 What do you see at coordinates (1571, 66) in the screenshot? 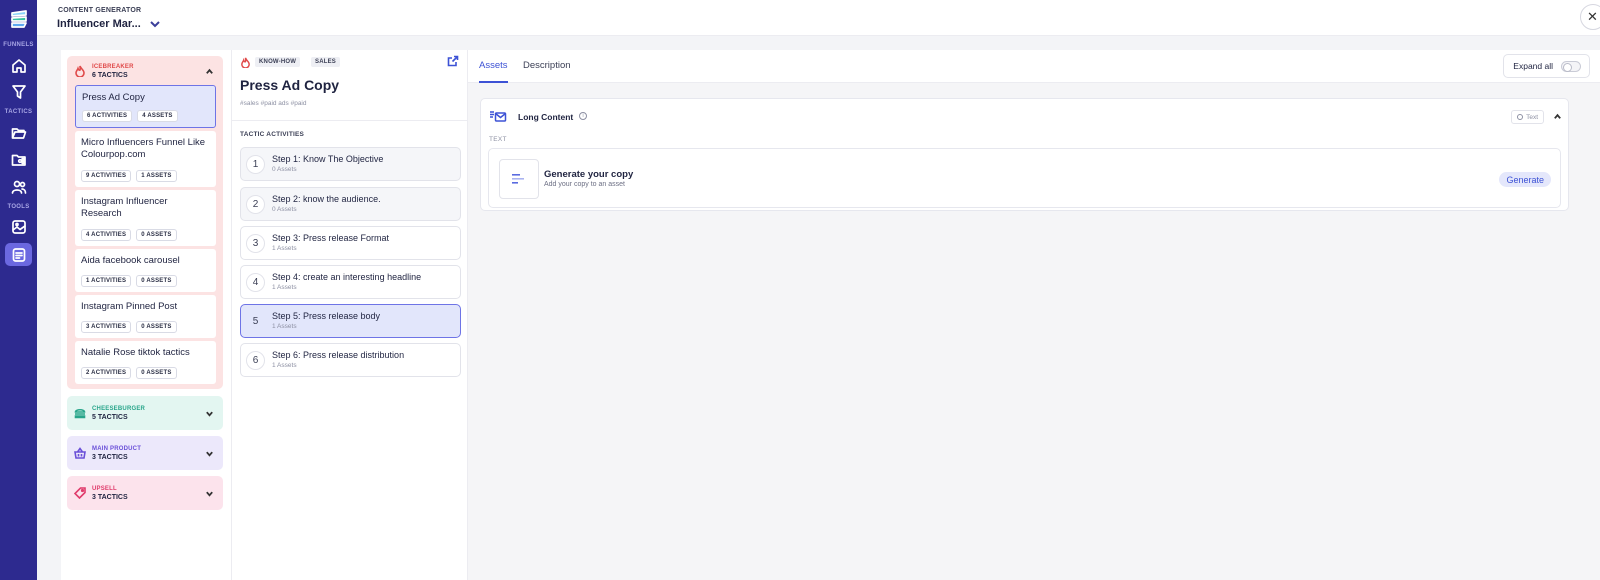
I see `toggle-switch` at bounding box center [1571, 66].